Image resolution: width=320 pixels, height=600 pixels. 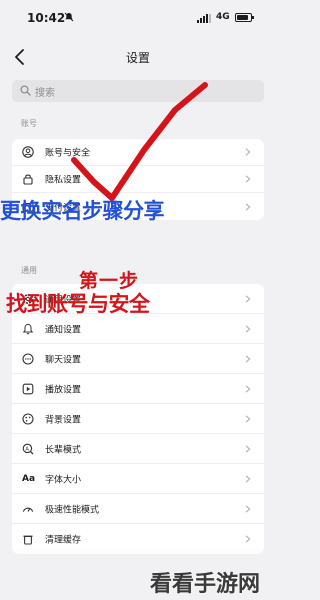 I want to click on overlay-description: 找到账号与安全, so click(x=78, y=304).